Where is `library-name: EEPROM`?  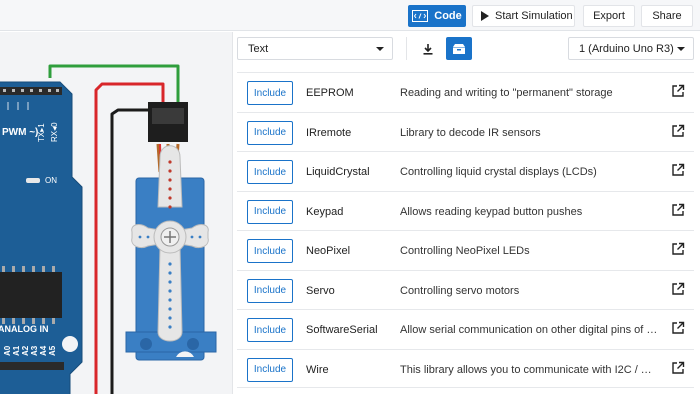 library-name: EEPROM is located at coordinates (330, 93).